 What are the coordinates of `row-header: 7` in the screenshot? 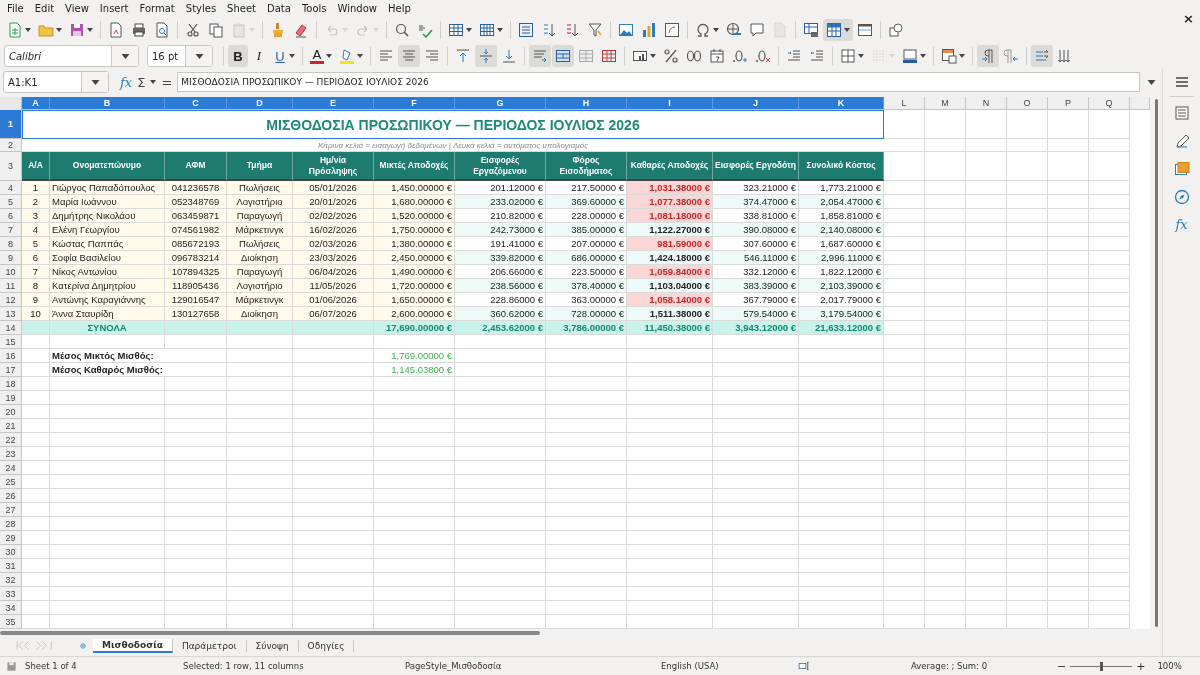 It's located at (11, 230).